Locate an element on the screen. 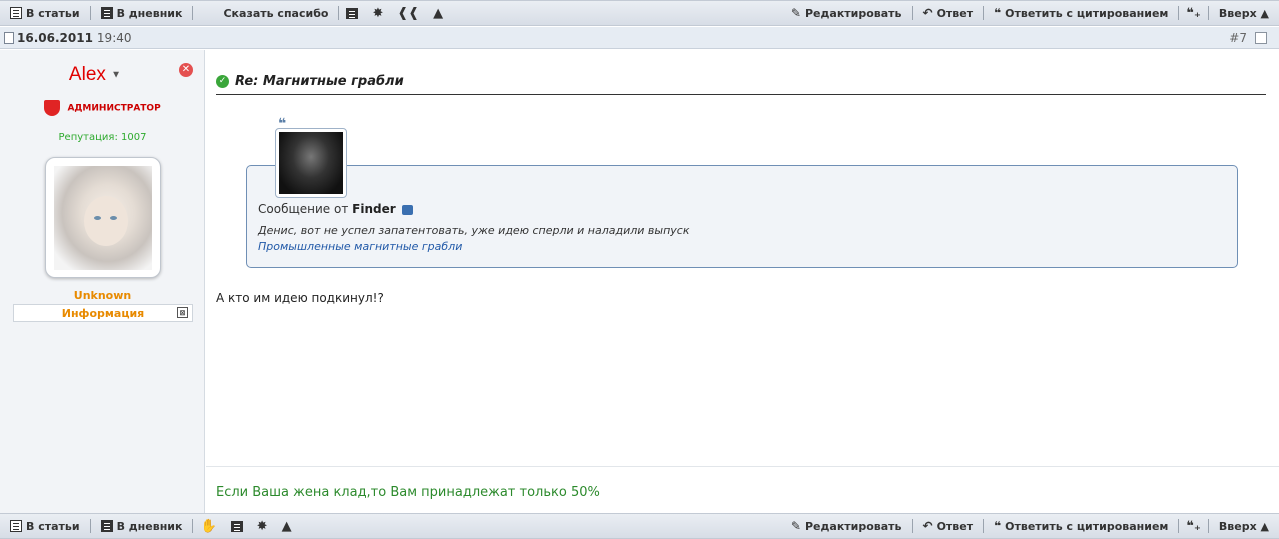 The image size is (1279, 539). thanks-button: Сказать спасибо is located at coordinates (265, 13).